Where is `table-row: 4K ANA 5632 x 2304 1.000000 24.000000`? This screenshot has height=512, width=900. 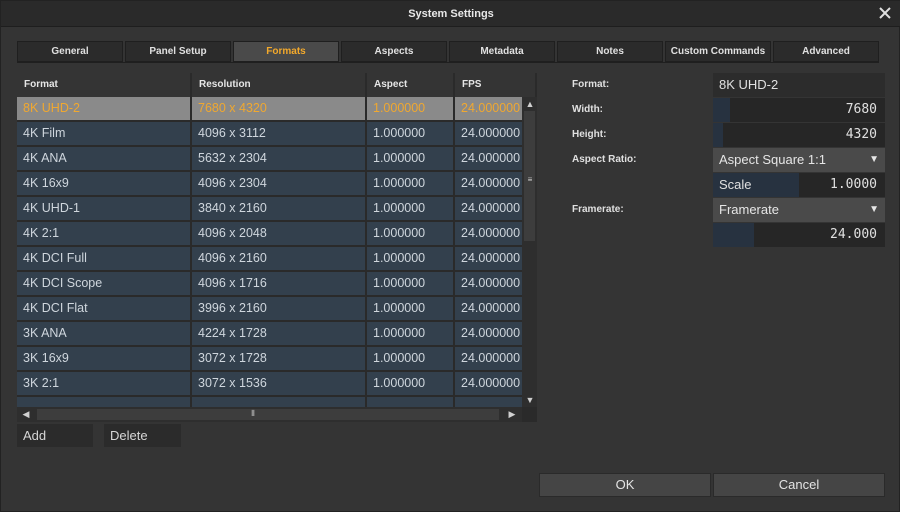 table-row: 4K ANA 5632 x 2304 1.000000 24.000000 is located at coordinates (269, 158).